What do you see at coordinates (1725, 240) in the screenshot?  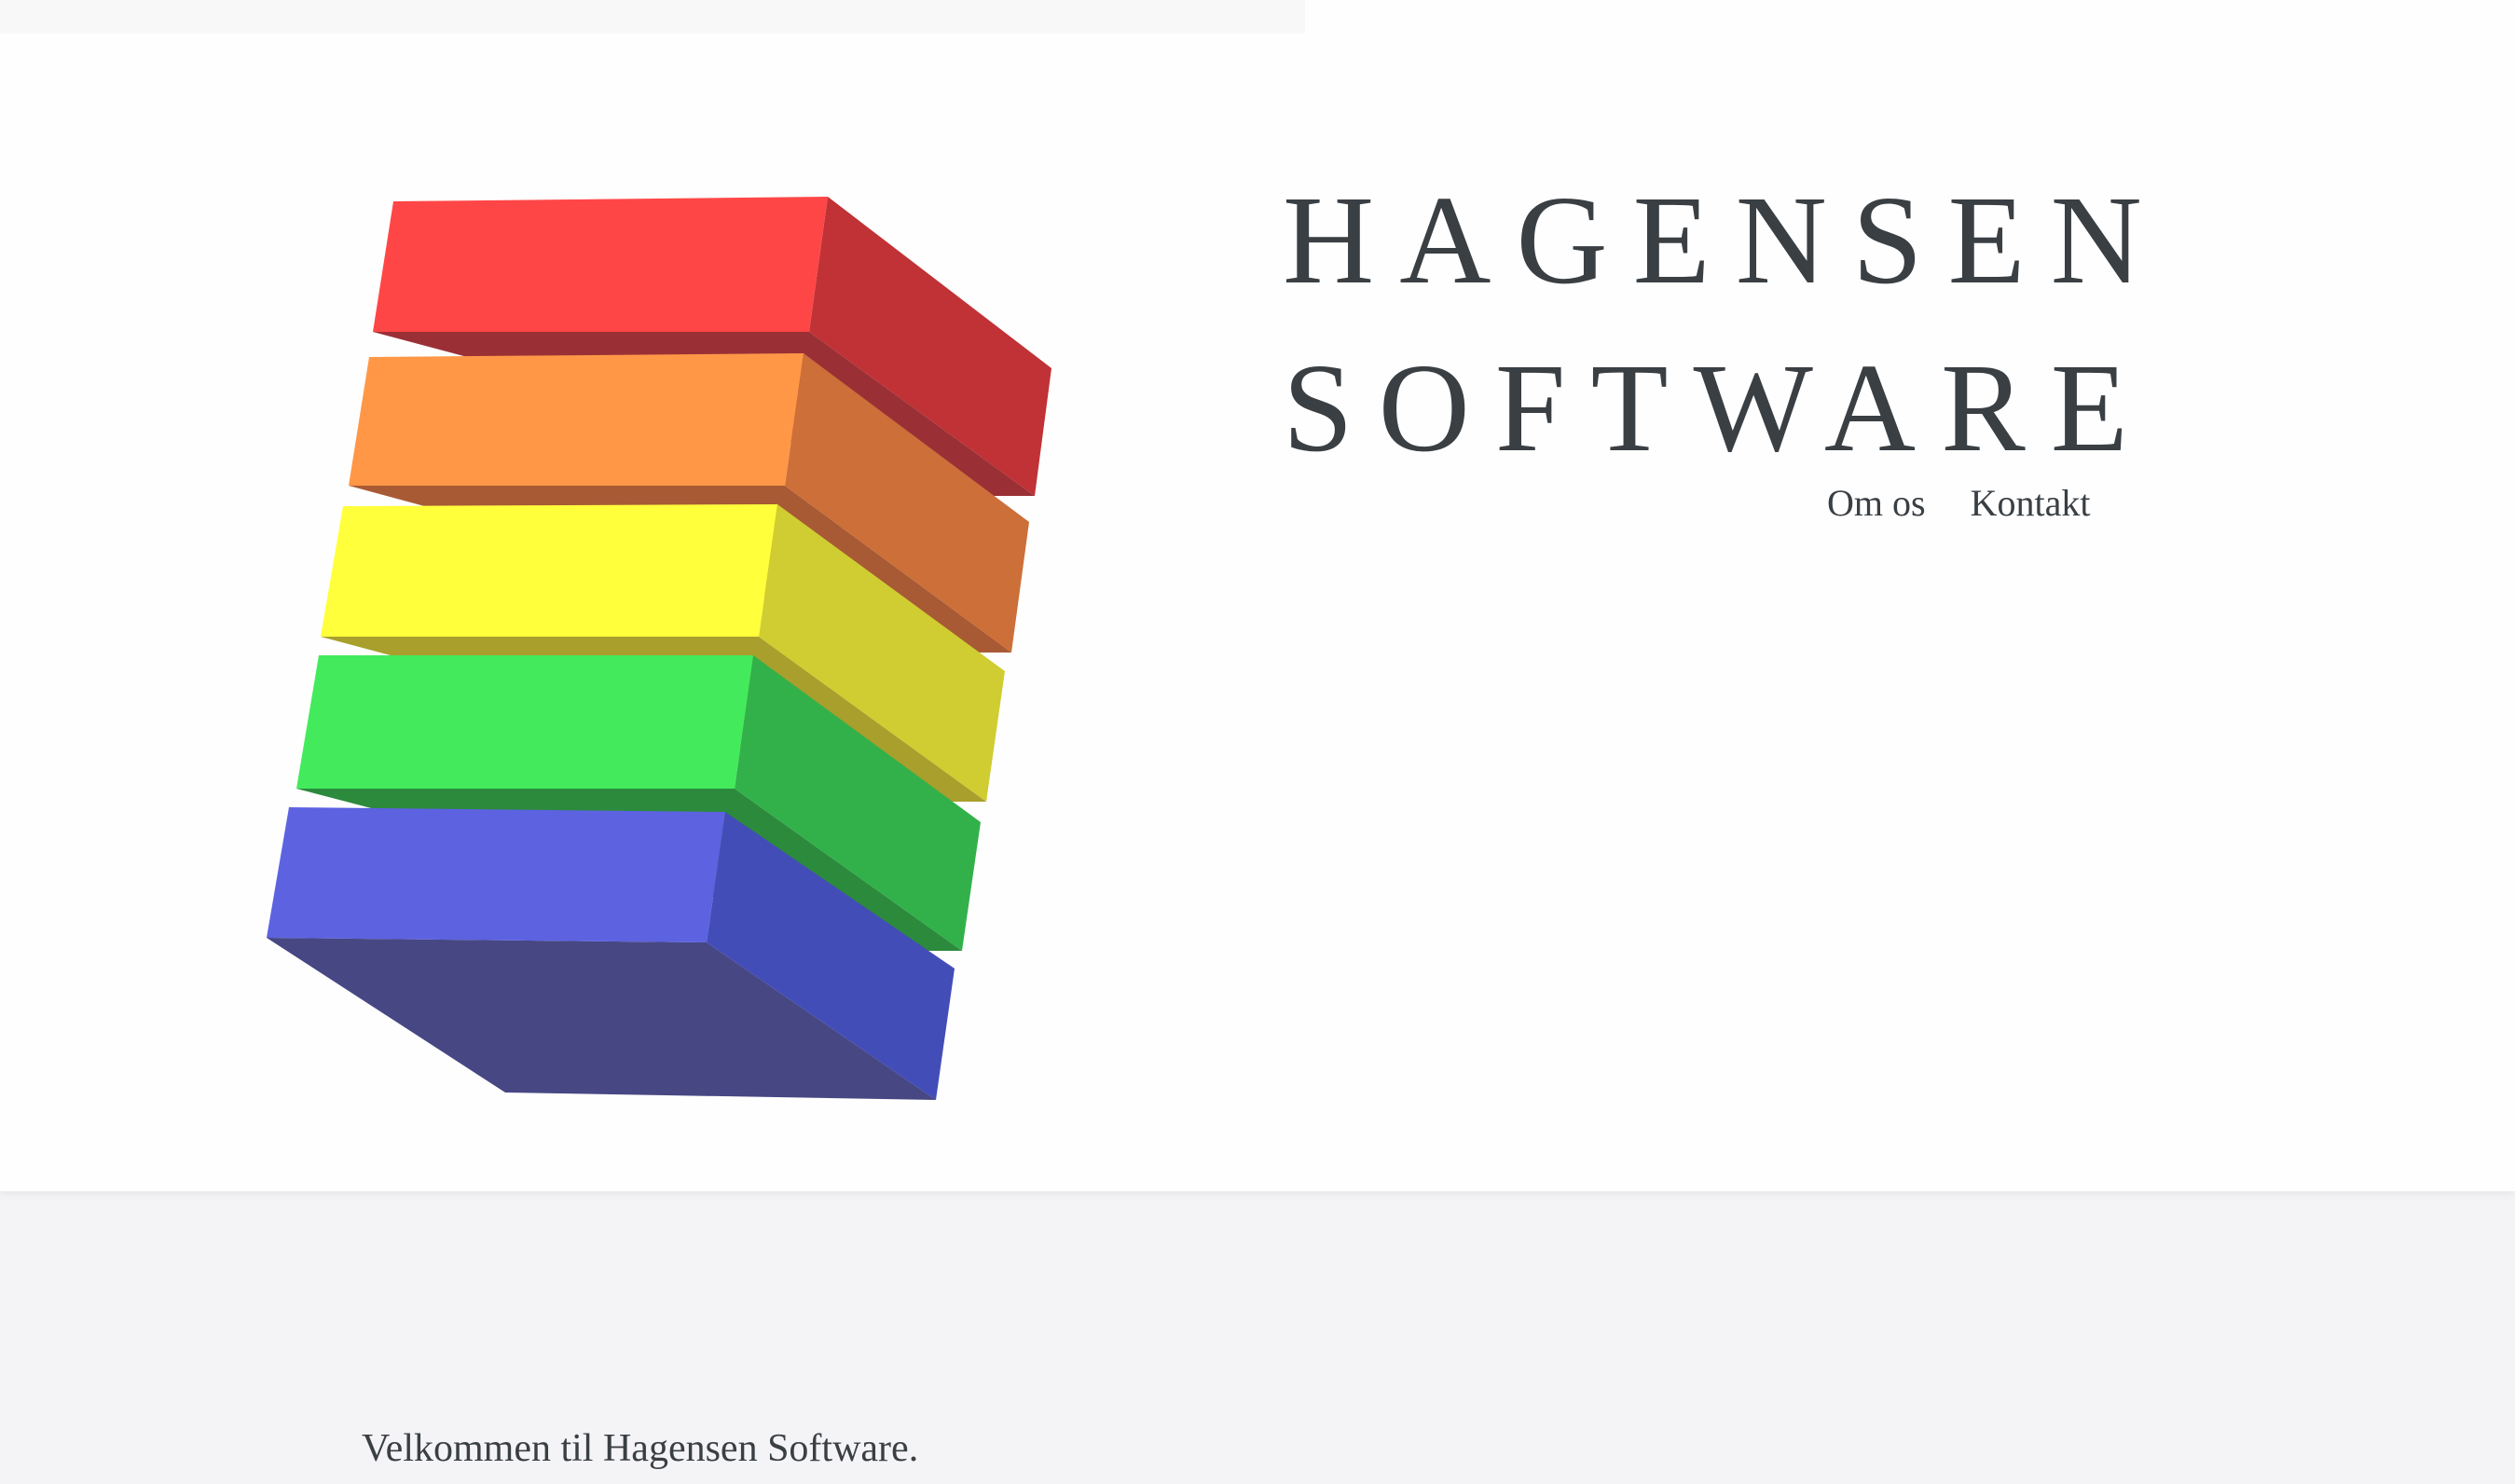 I see `brand-title-line-1: HAGENSEN` at bounding box center [1725, 240].